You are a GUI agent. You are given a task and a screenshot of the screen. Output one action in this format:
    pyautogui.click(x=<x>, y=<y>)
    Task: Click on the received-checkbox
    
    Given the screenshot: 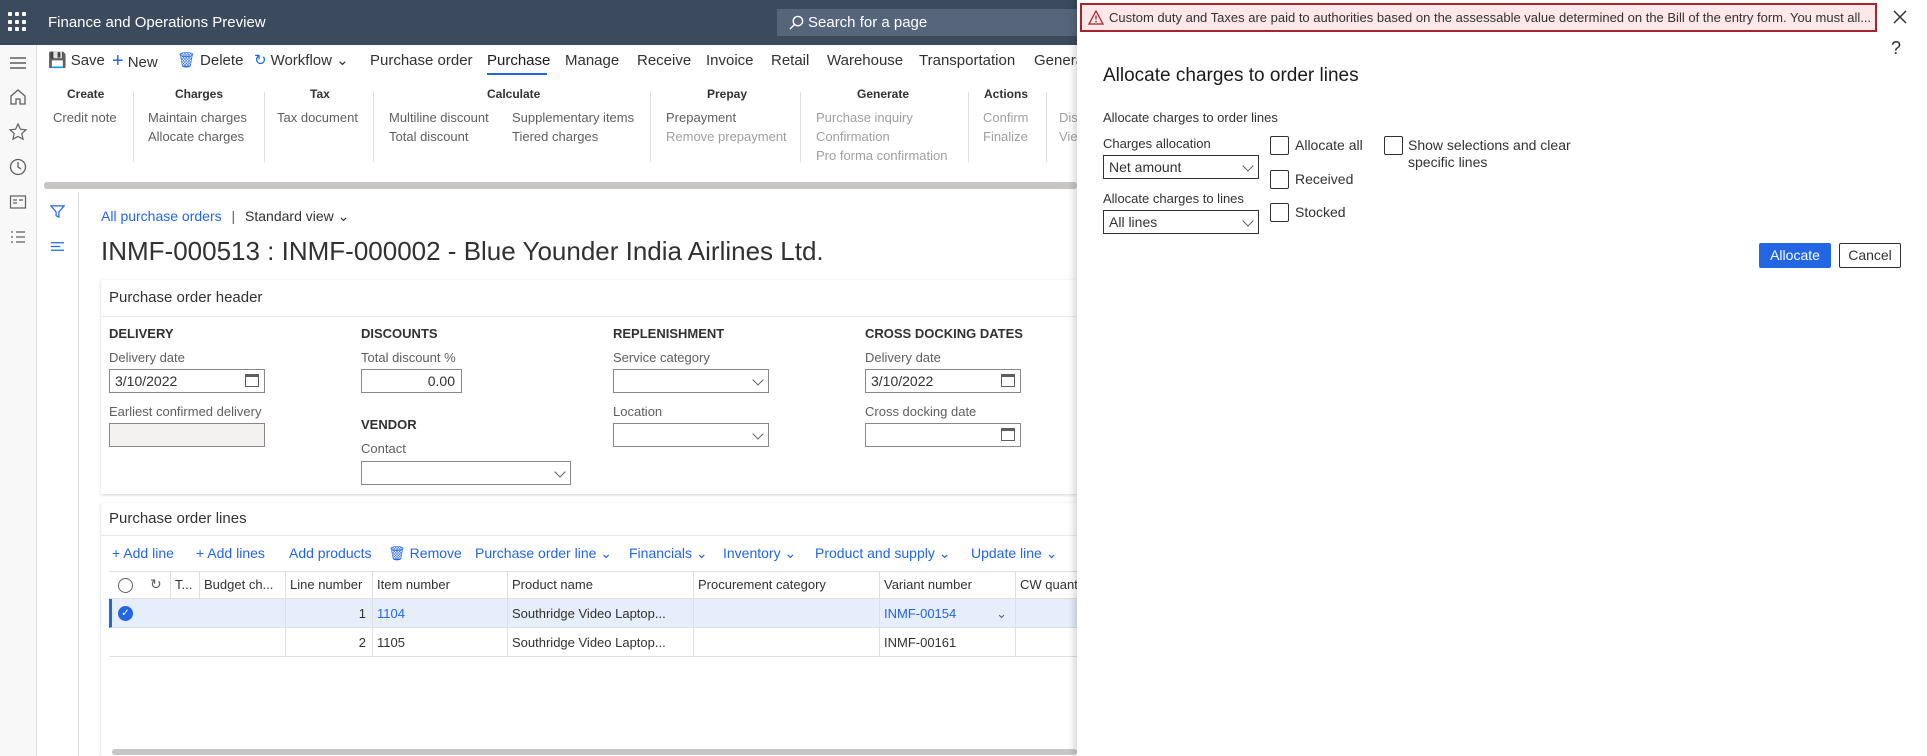 What is the action you would take?
    pyautogui.click(x=1279, y=179)
    